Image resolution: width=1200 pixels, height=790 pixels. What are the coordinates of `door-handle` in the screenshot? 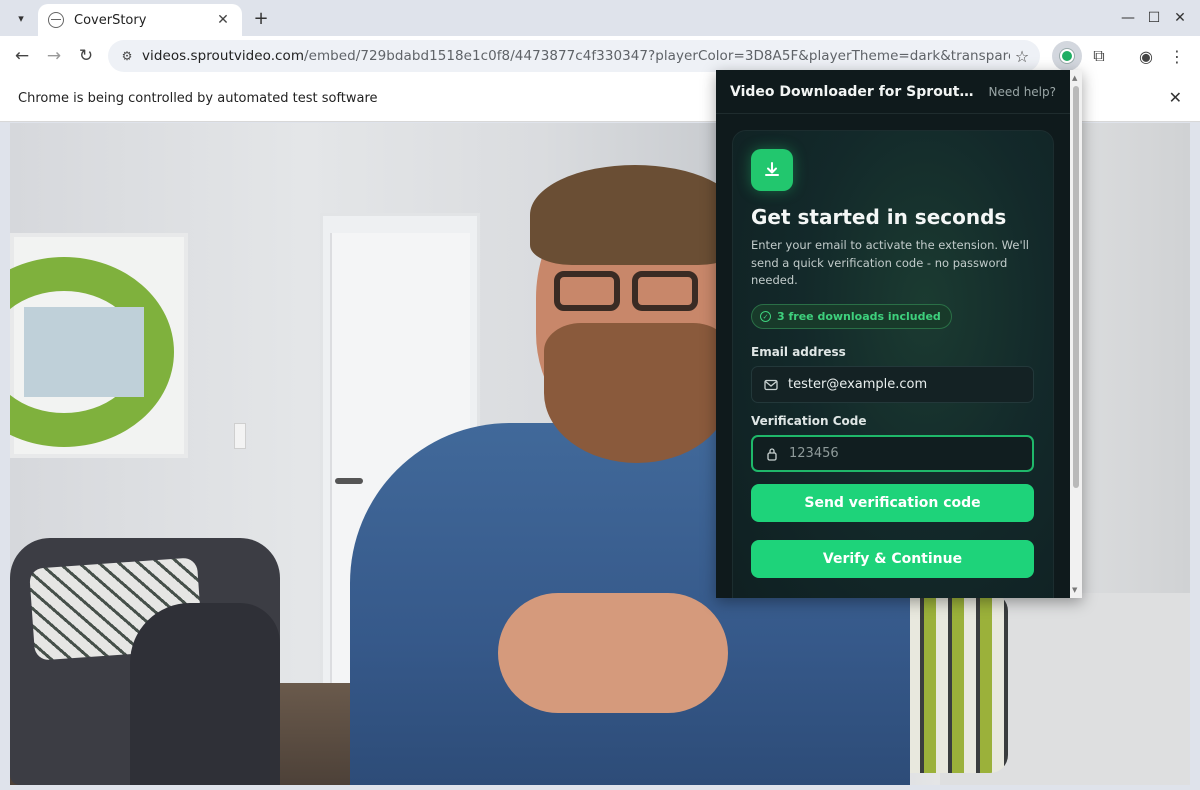 It's located at (349, 481).